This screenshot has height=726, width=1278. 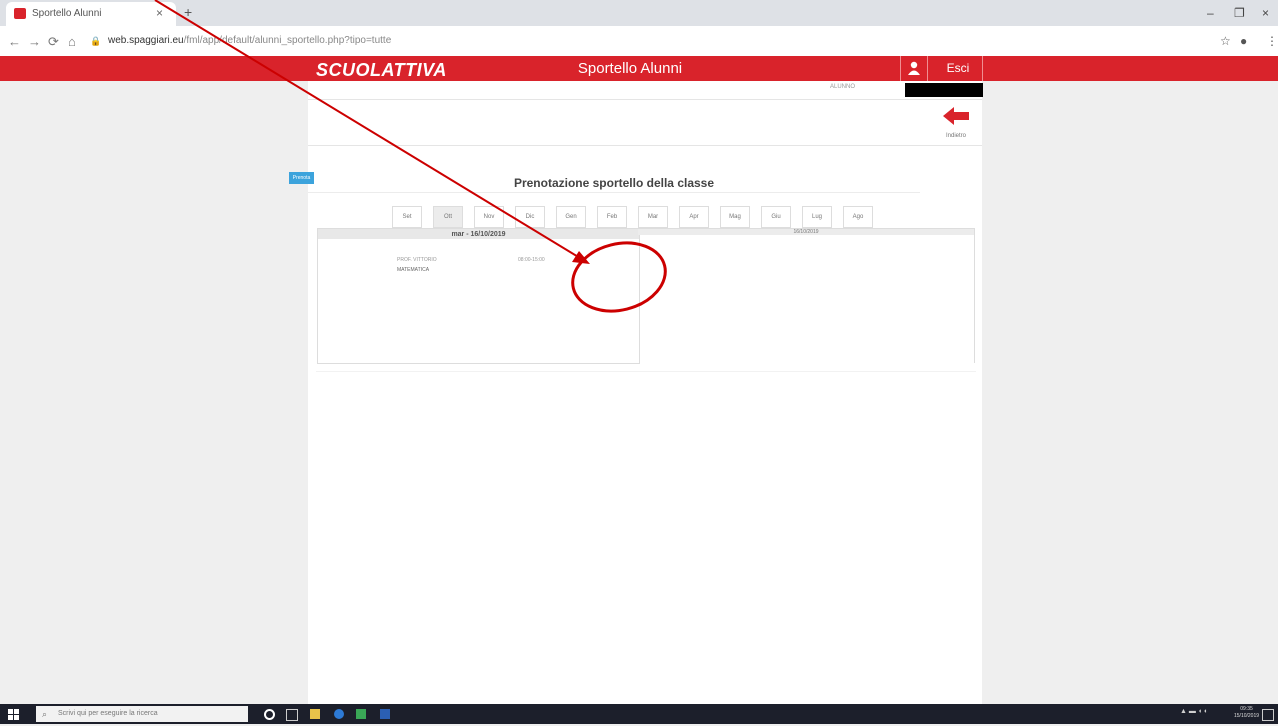 I want to click on task-view-icon, so click(x=292, y=715).